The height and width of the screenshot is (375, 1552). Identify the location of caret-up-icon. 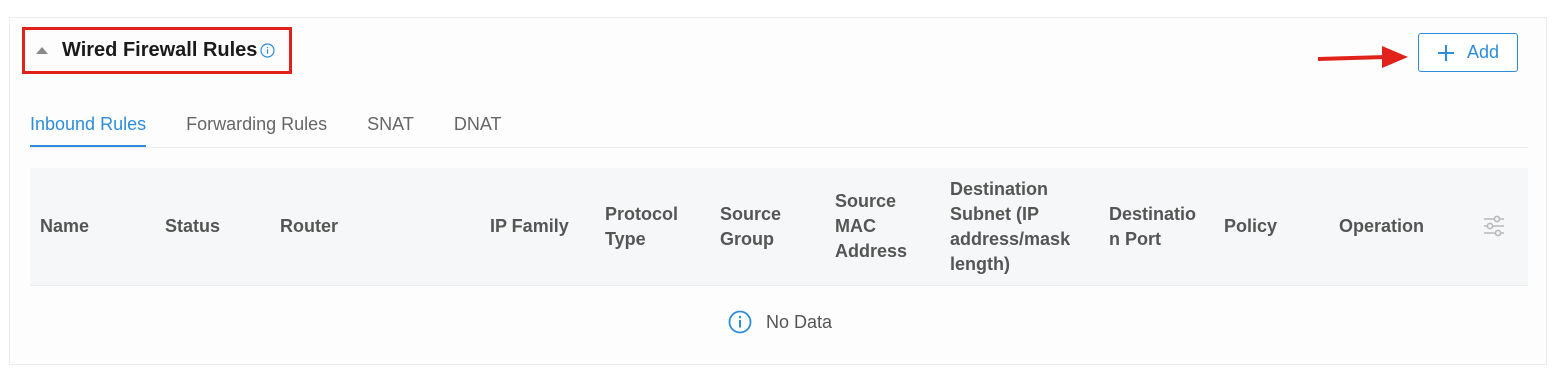
(42, 50).